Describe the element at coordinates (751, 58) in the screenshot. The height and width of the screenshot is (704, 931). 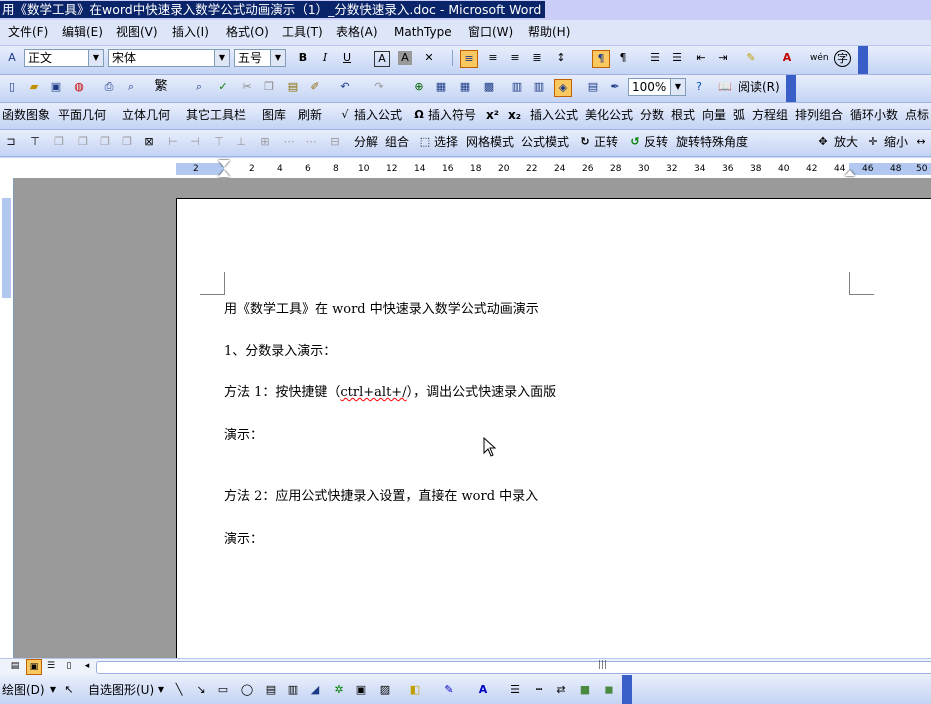
I see `highlight-icon: ✎` at that location.